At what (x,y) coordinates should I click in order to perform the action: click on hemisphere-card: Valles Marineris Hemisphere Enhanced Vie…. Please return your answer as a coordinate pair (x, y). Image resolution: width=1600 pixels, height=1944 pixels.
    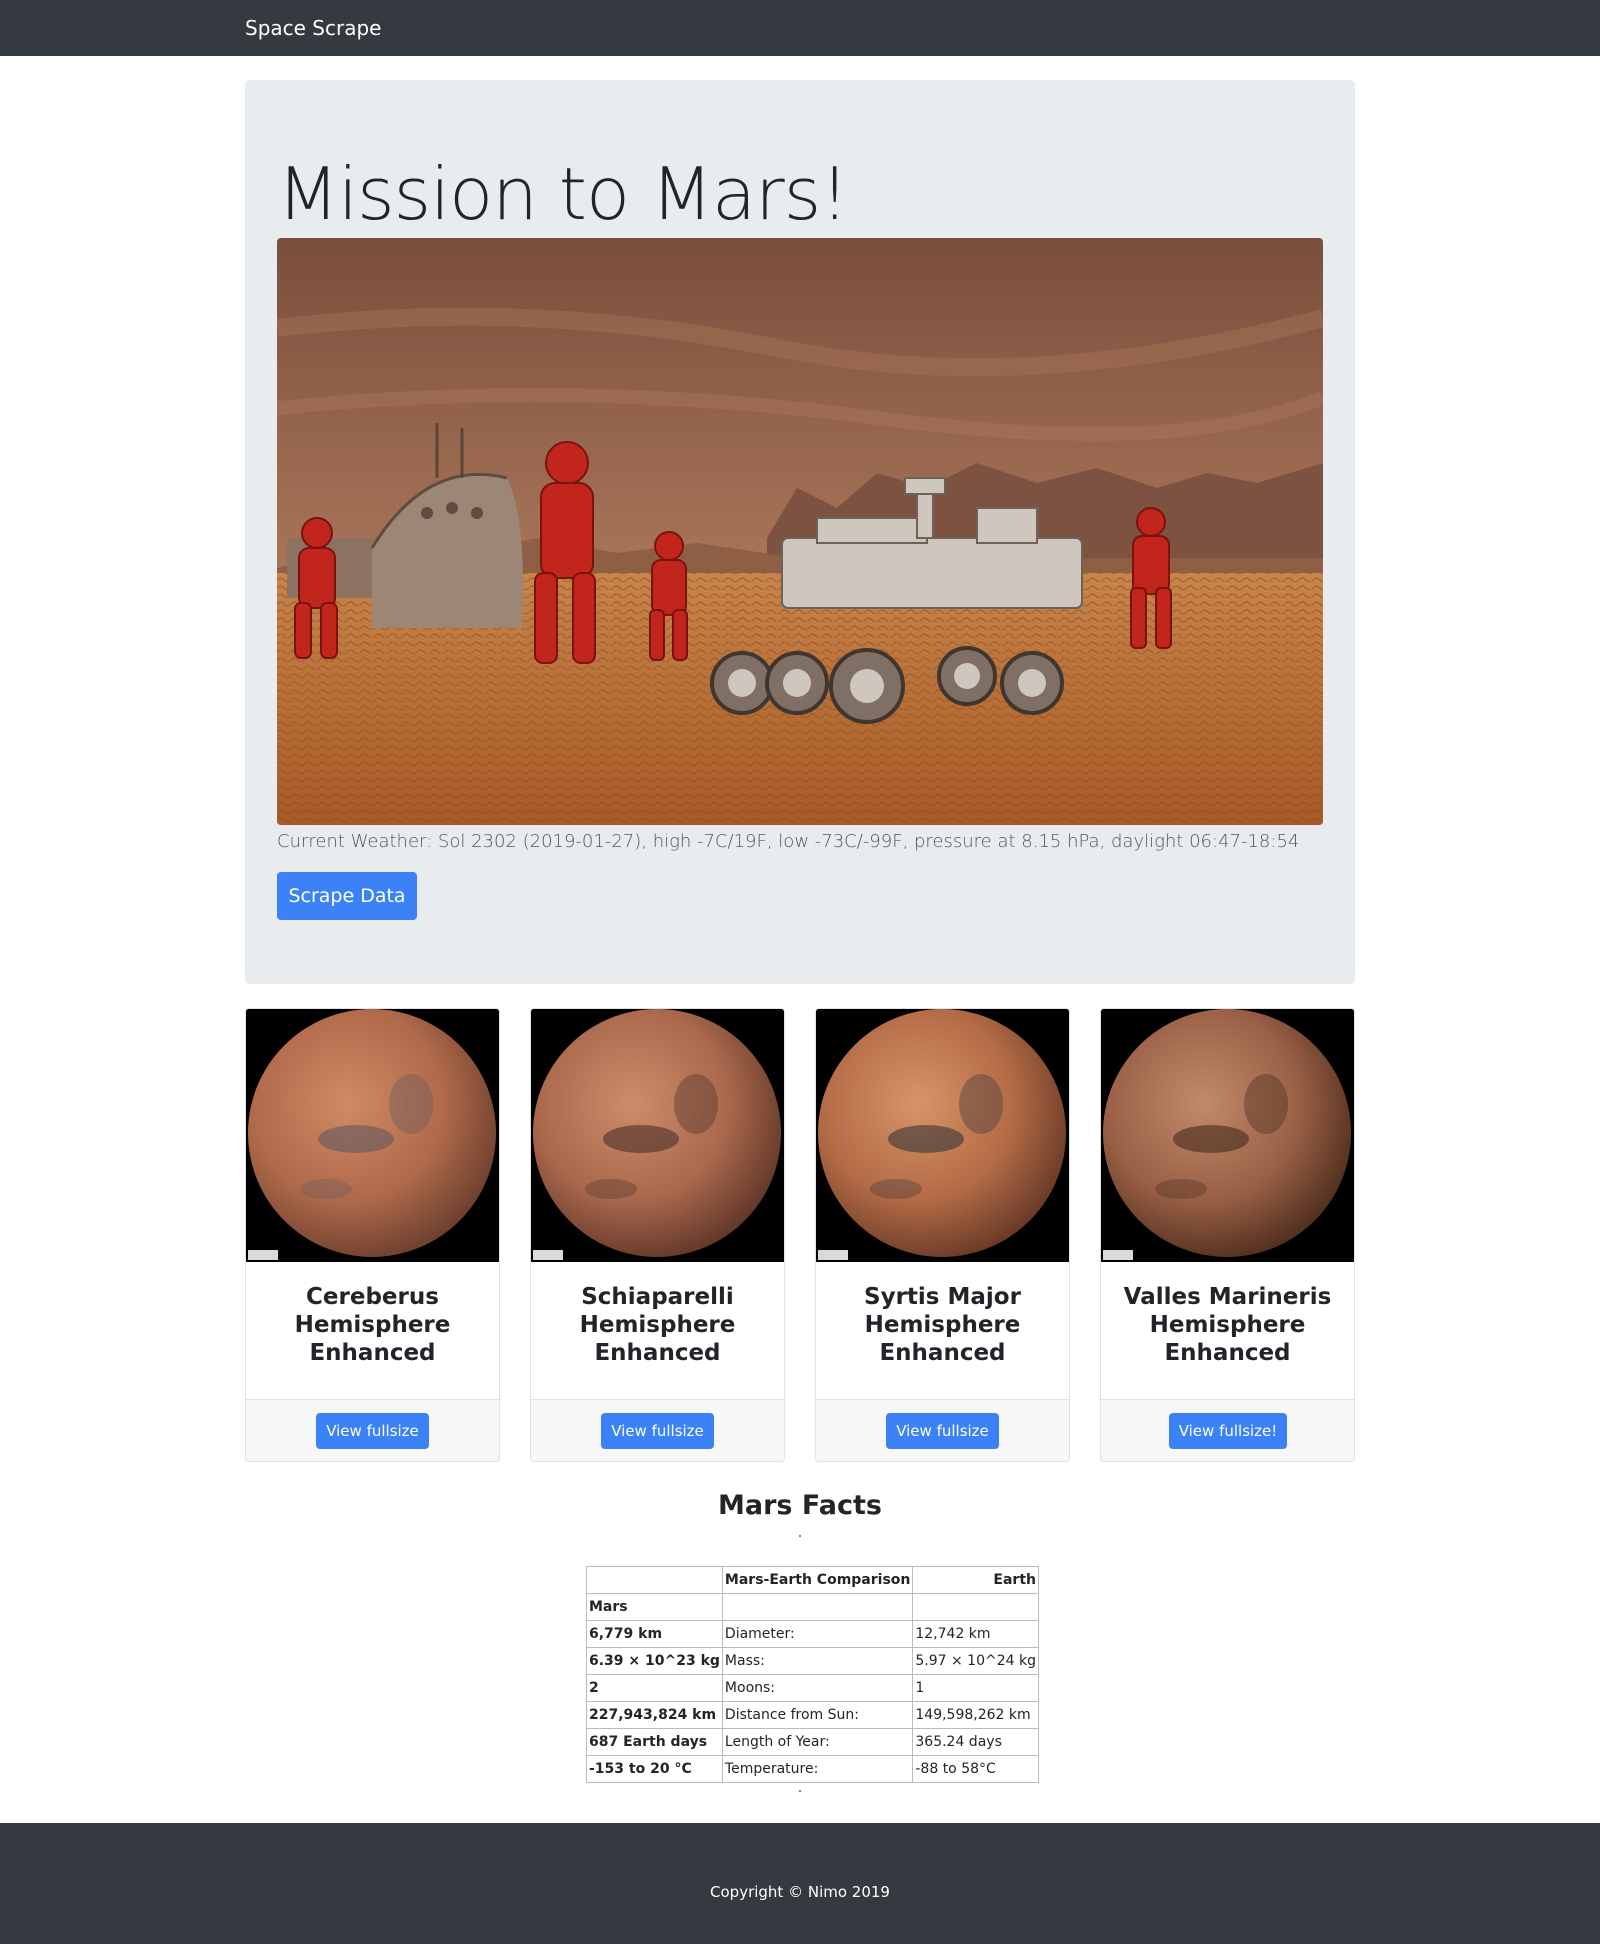
    Looking at the image, I should click on (1227, 1235).